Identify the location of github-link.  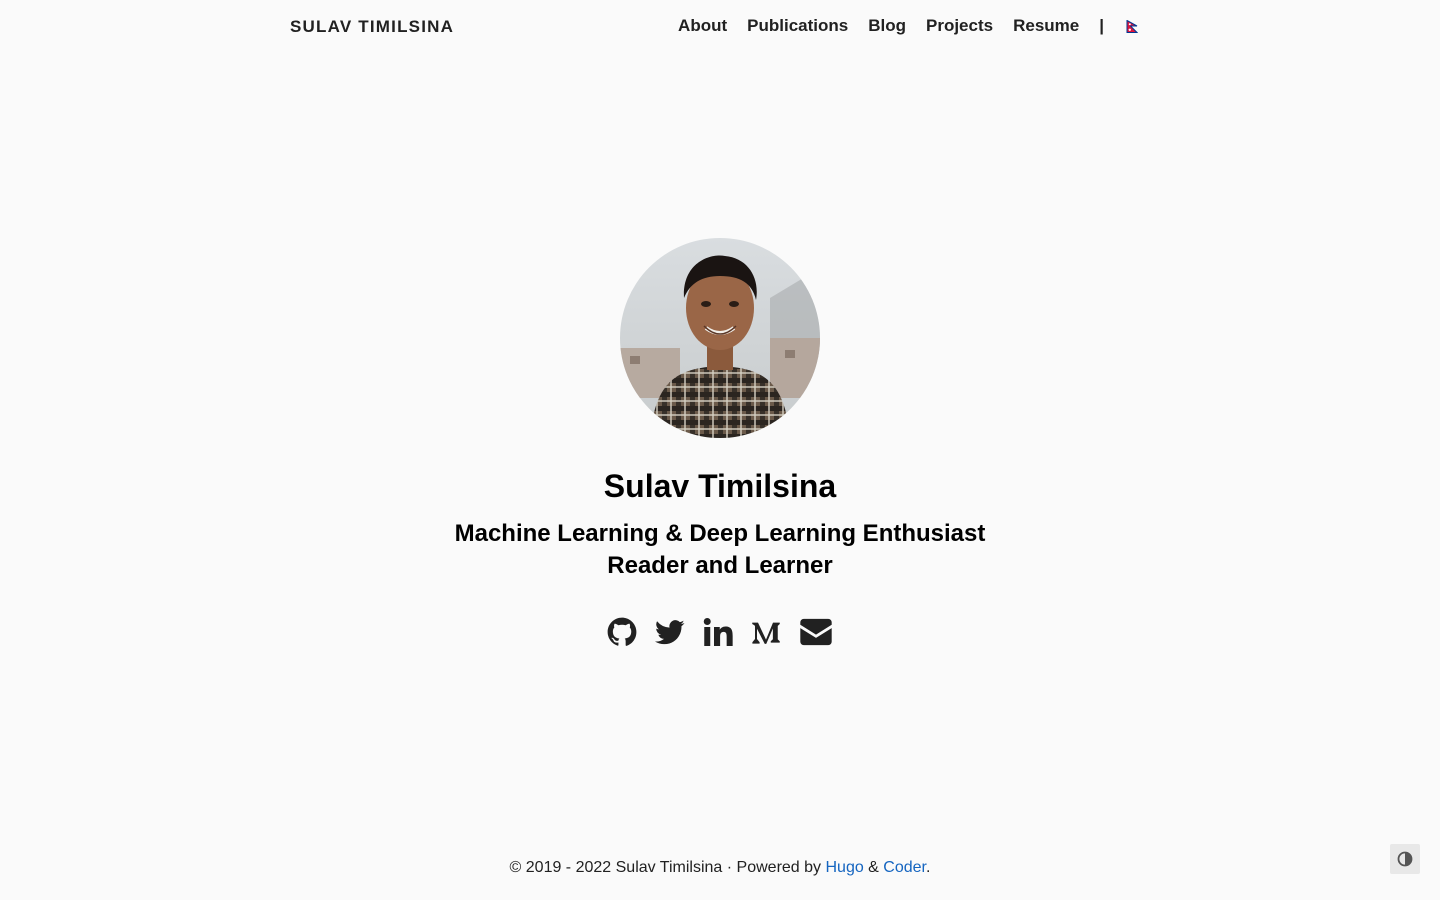
(622, 632).